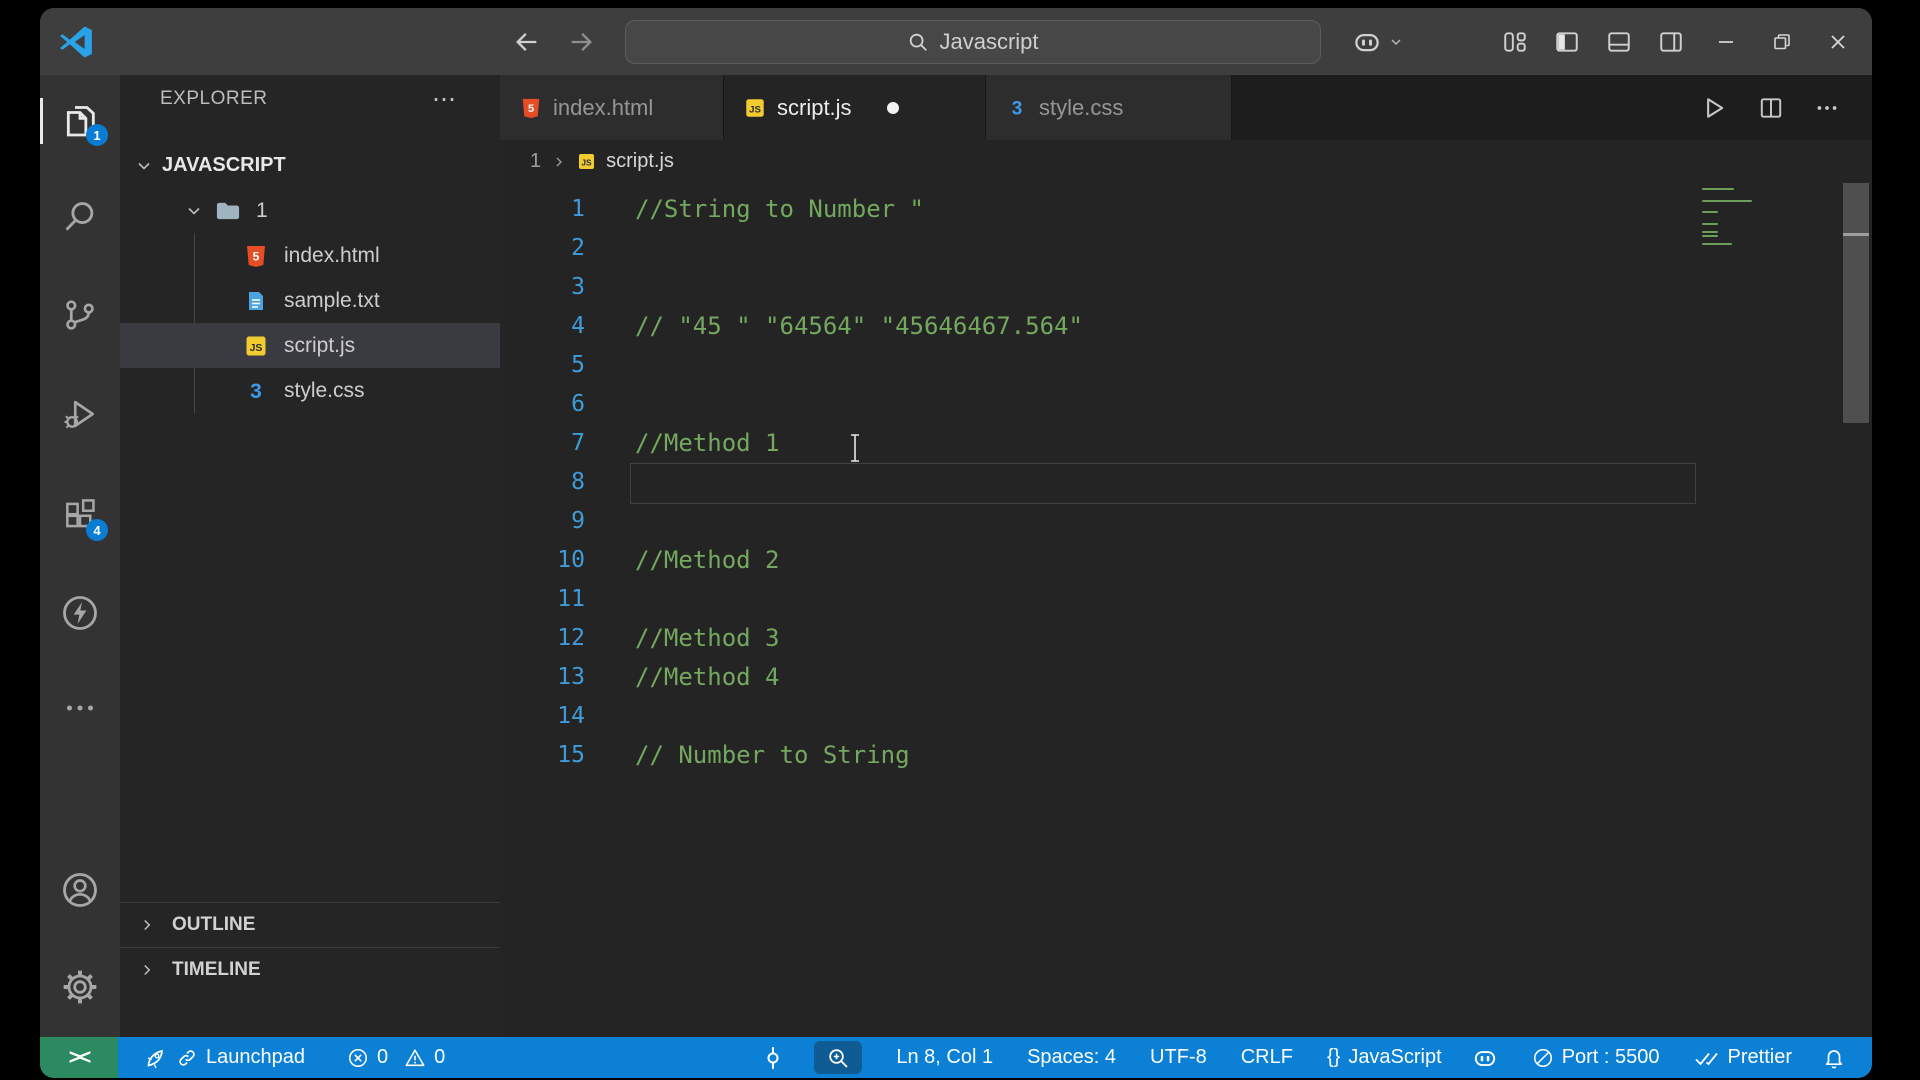  Describe the element at coordinates (1186, 404) in the screenshot. I see `code-line: 6` at that location.